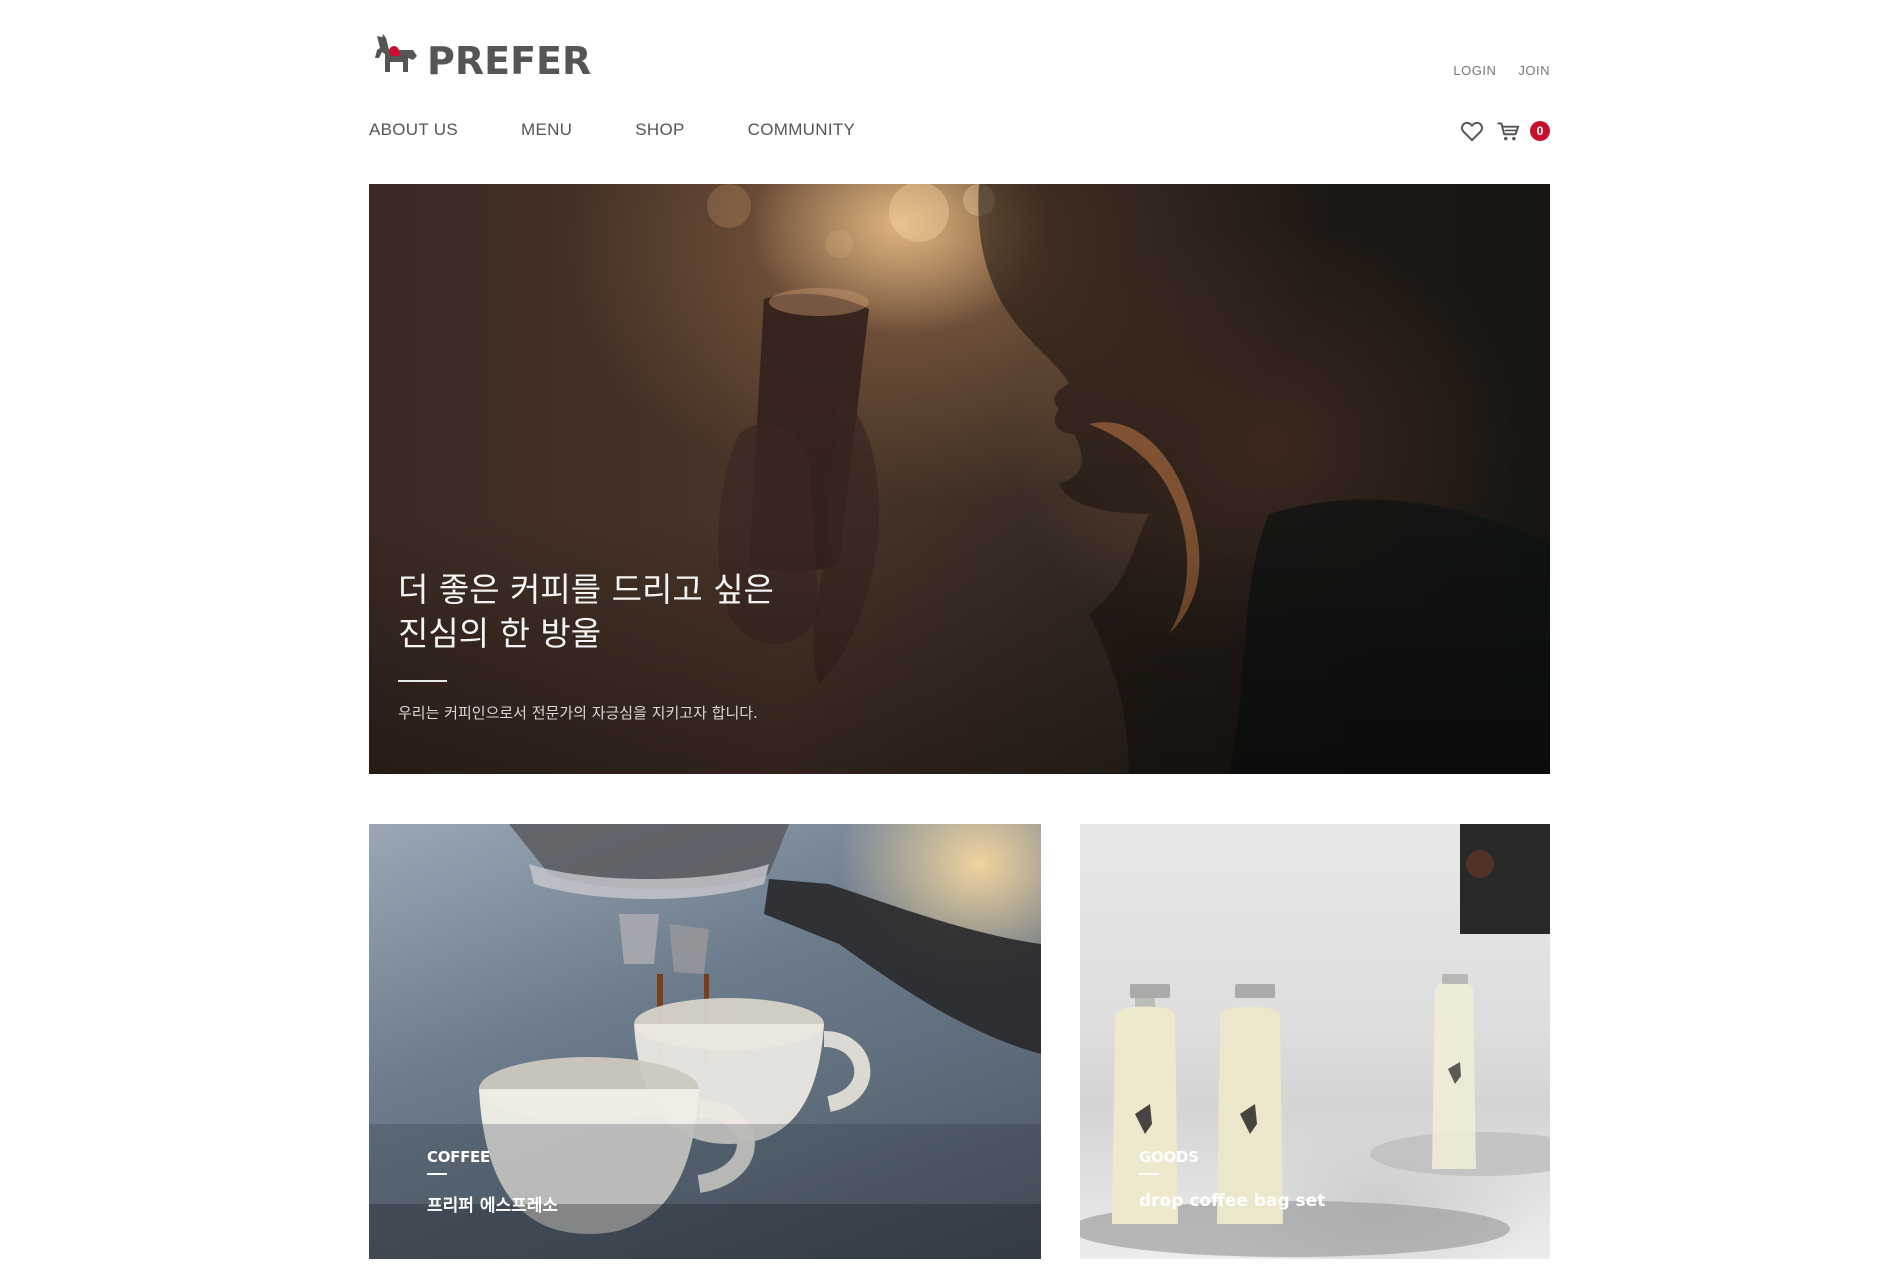 This screenshot has width=1903, height=1268. What do you see at coordinates (1509, 131) in the screenshot?
I see `cart-icon` at bounding box center [1509, 131].